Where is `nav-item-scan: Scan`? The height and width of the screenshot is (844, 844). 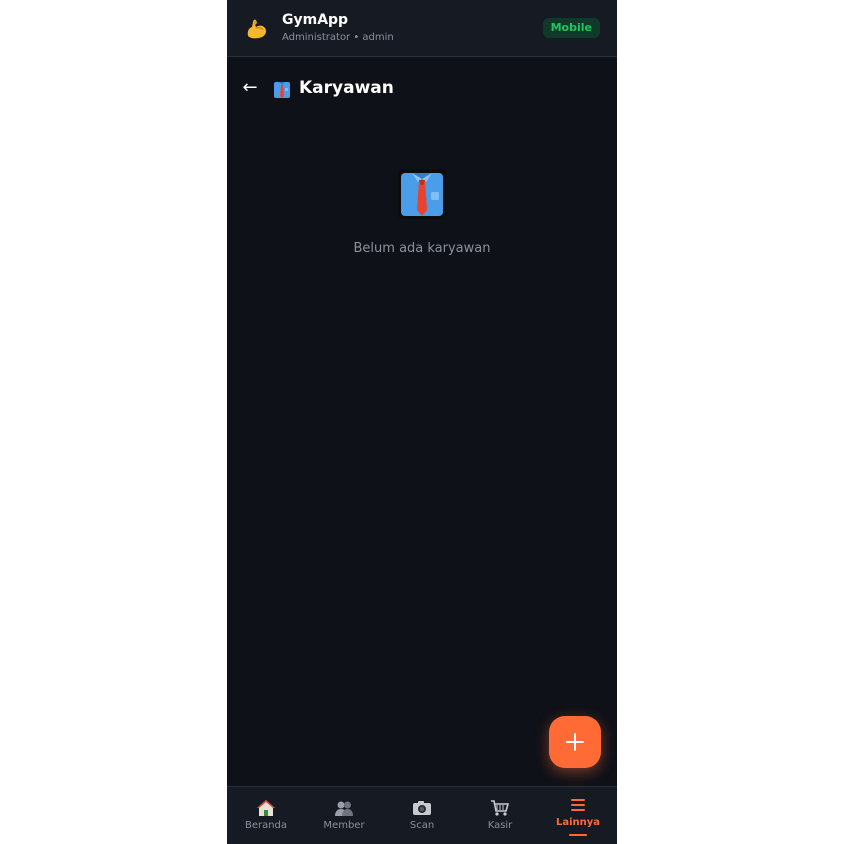 nav-item-scan: Scan is located at coordinates (422, 815).